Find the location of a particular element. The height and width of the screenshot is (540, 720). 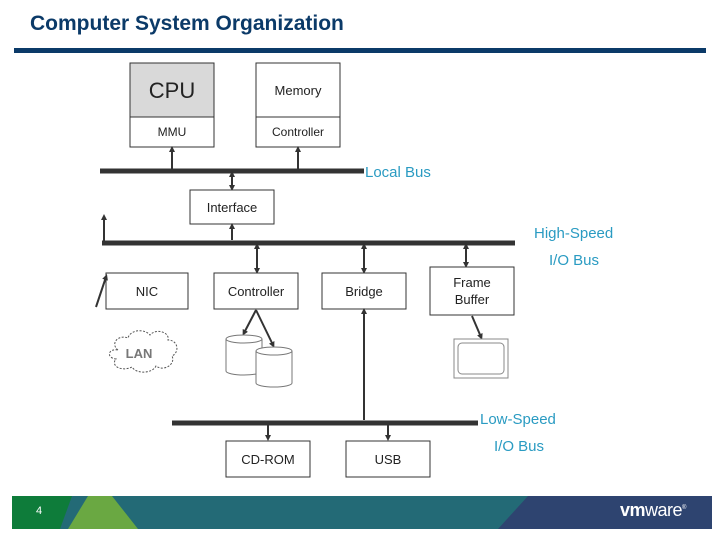

frame-buffer-box: Frame Buffer is located at coordinates (472, 291).